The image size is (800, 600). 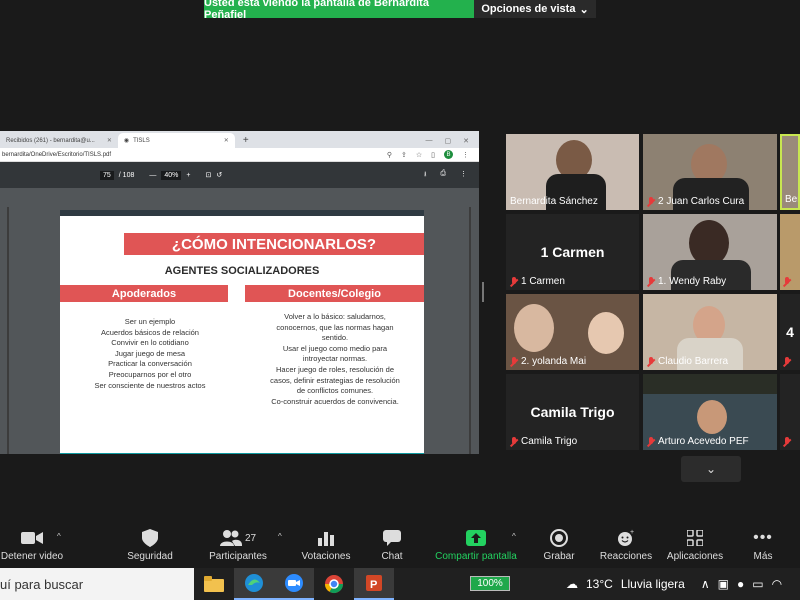 What do you see at coordinates (335, 380) in the screenshot?
I see `list-item: casos, definir estrategias de resolución` at bounding box center [335, 380].